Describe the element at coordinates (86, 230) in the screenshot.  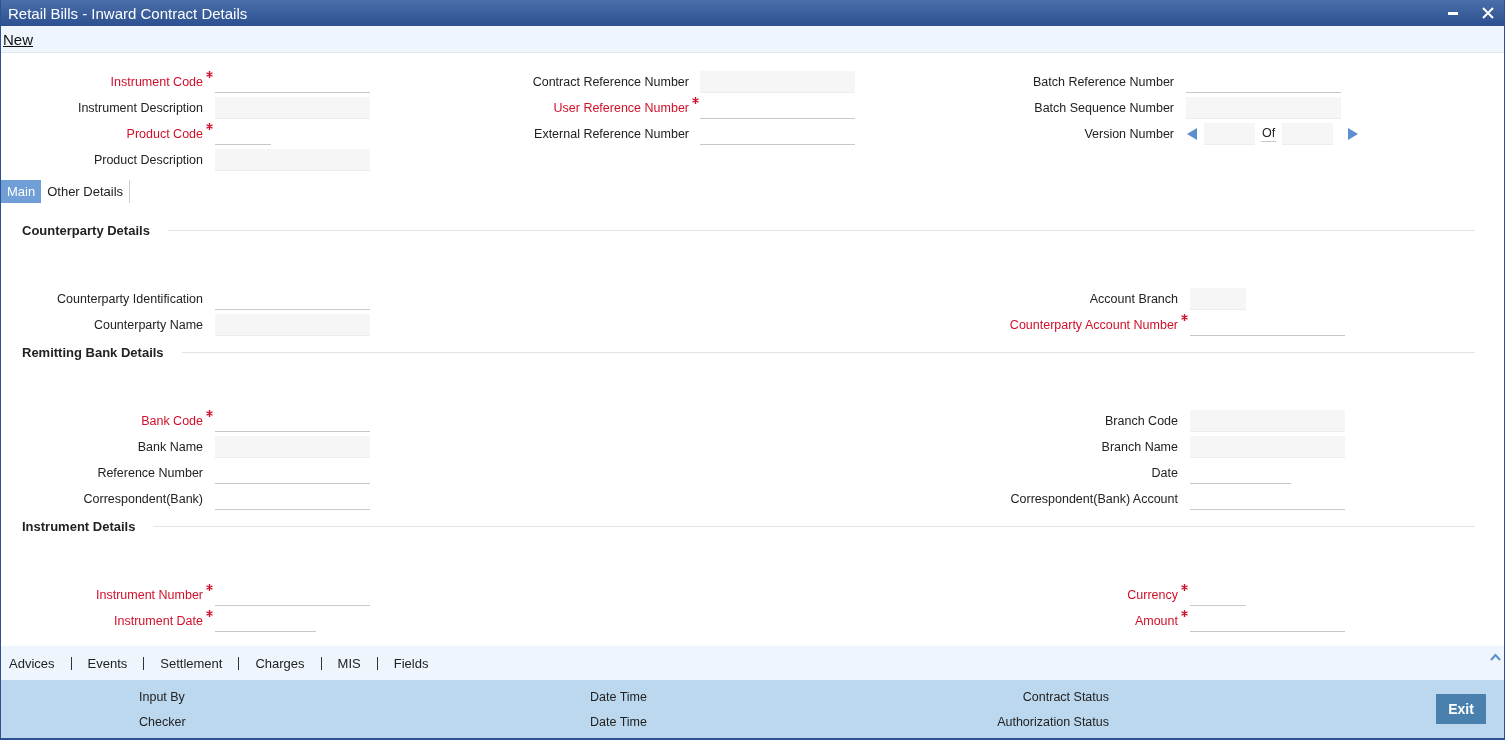
I see `section-heading: Counterparty Details` at that location.